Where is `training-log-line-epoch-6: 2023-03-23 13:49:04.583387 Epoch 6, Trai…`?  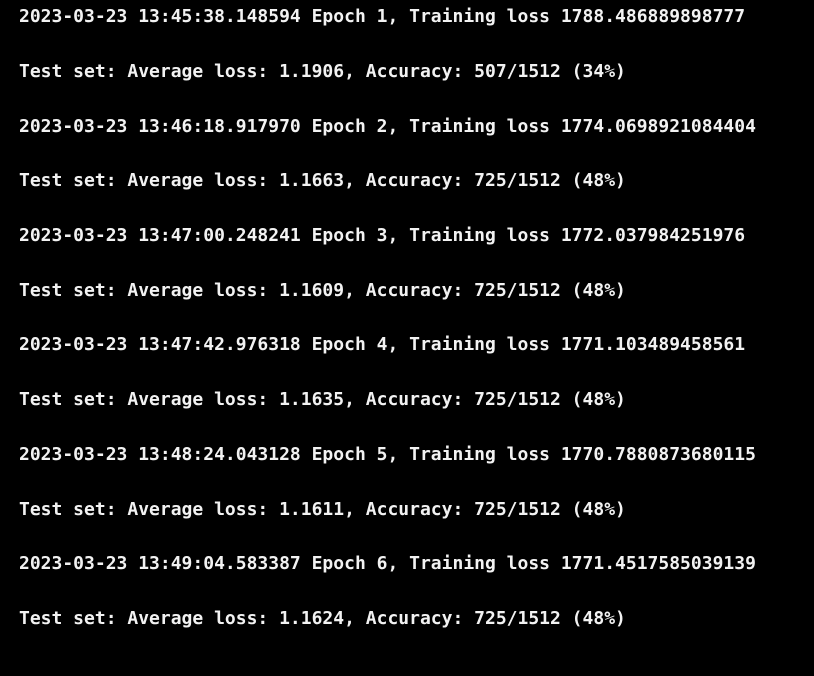 training-log-line-epoch-6: 2023-03-23 13:49:04.583387 Epoch 6, Trai… is located at coordinates (387, 563).